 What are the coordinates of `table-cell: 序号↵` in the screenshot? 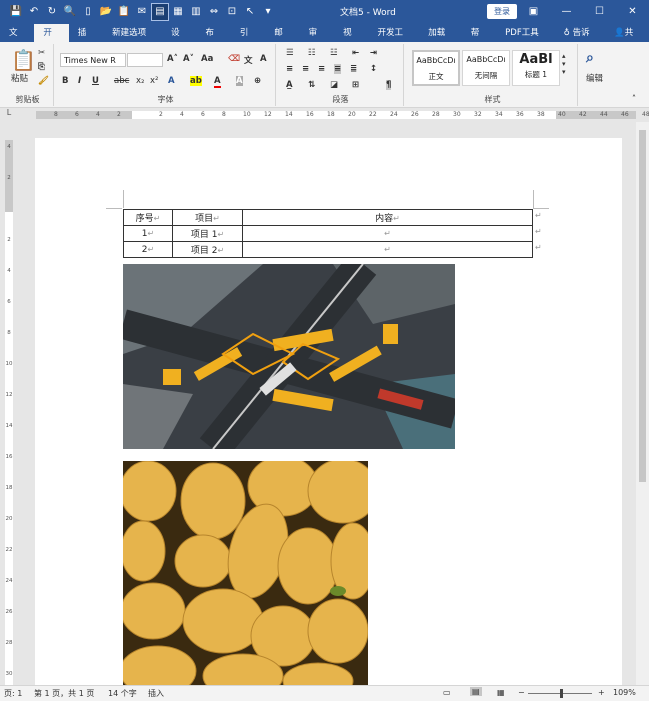 It's located at (148, 217).